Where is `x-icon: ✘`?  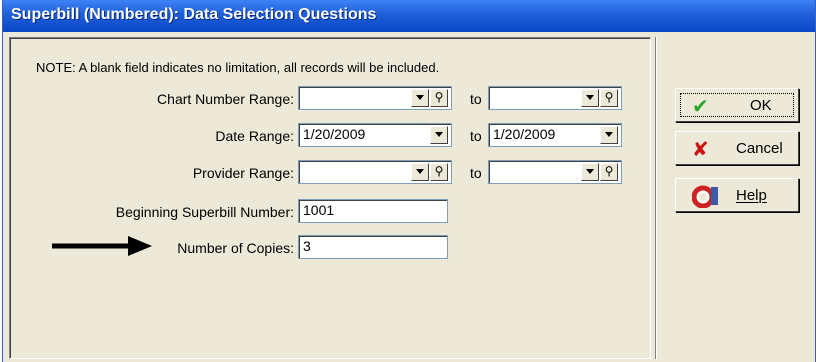
x-icon: ✘ is located at coordinates (700, 150).